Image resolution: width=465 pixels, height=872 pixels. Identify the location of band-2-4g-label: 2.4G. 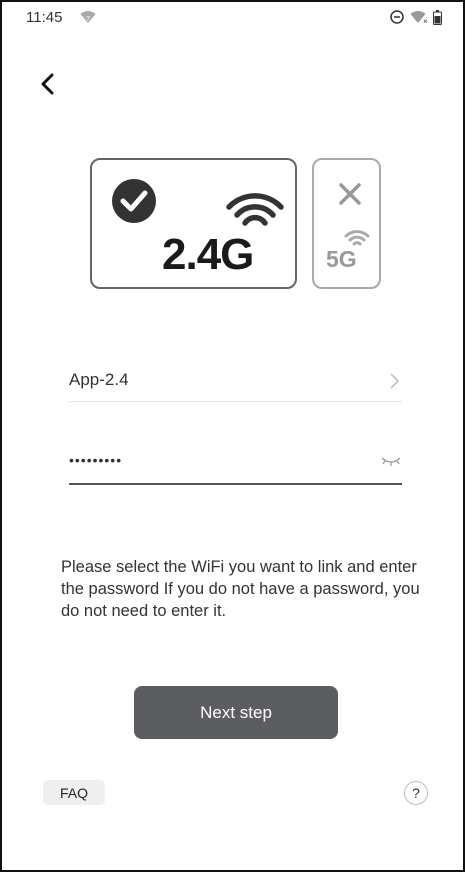
(208, 254).